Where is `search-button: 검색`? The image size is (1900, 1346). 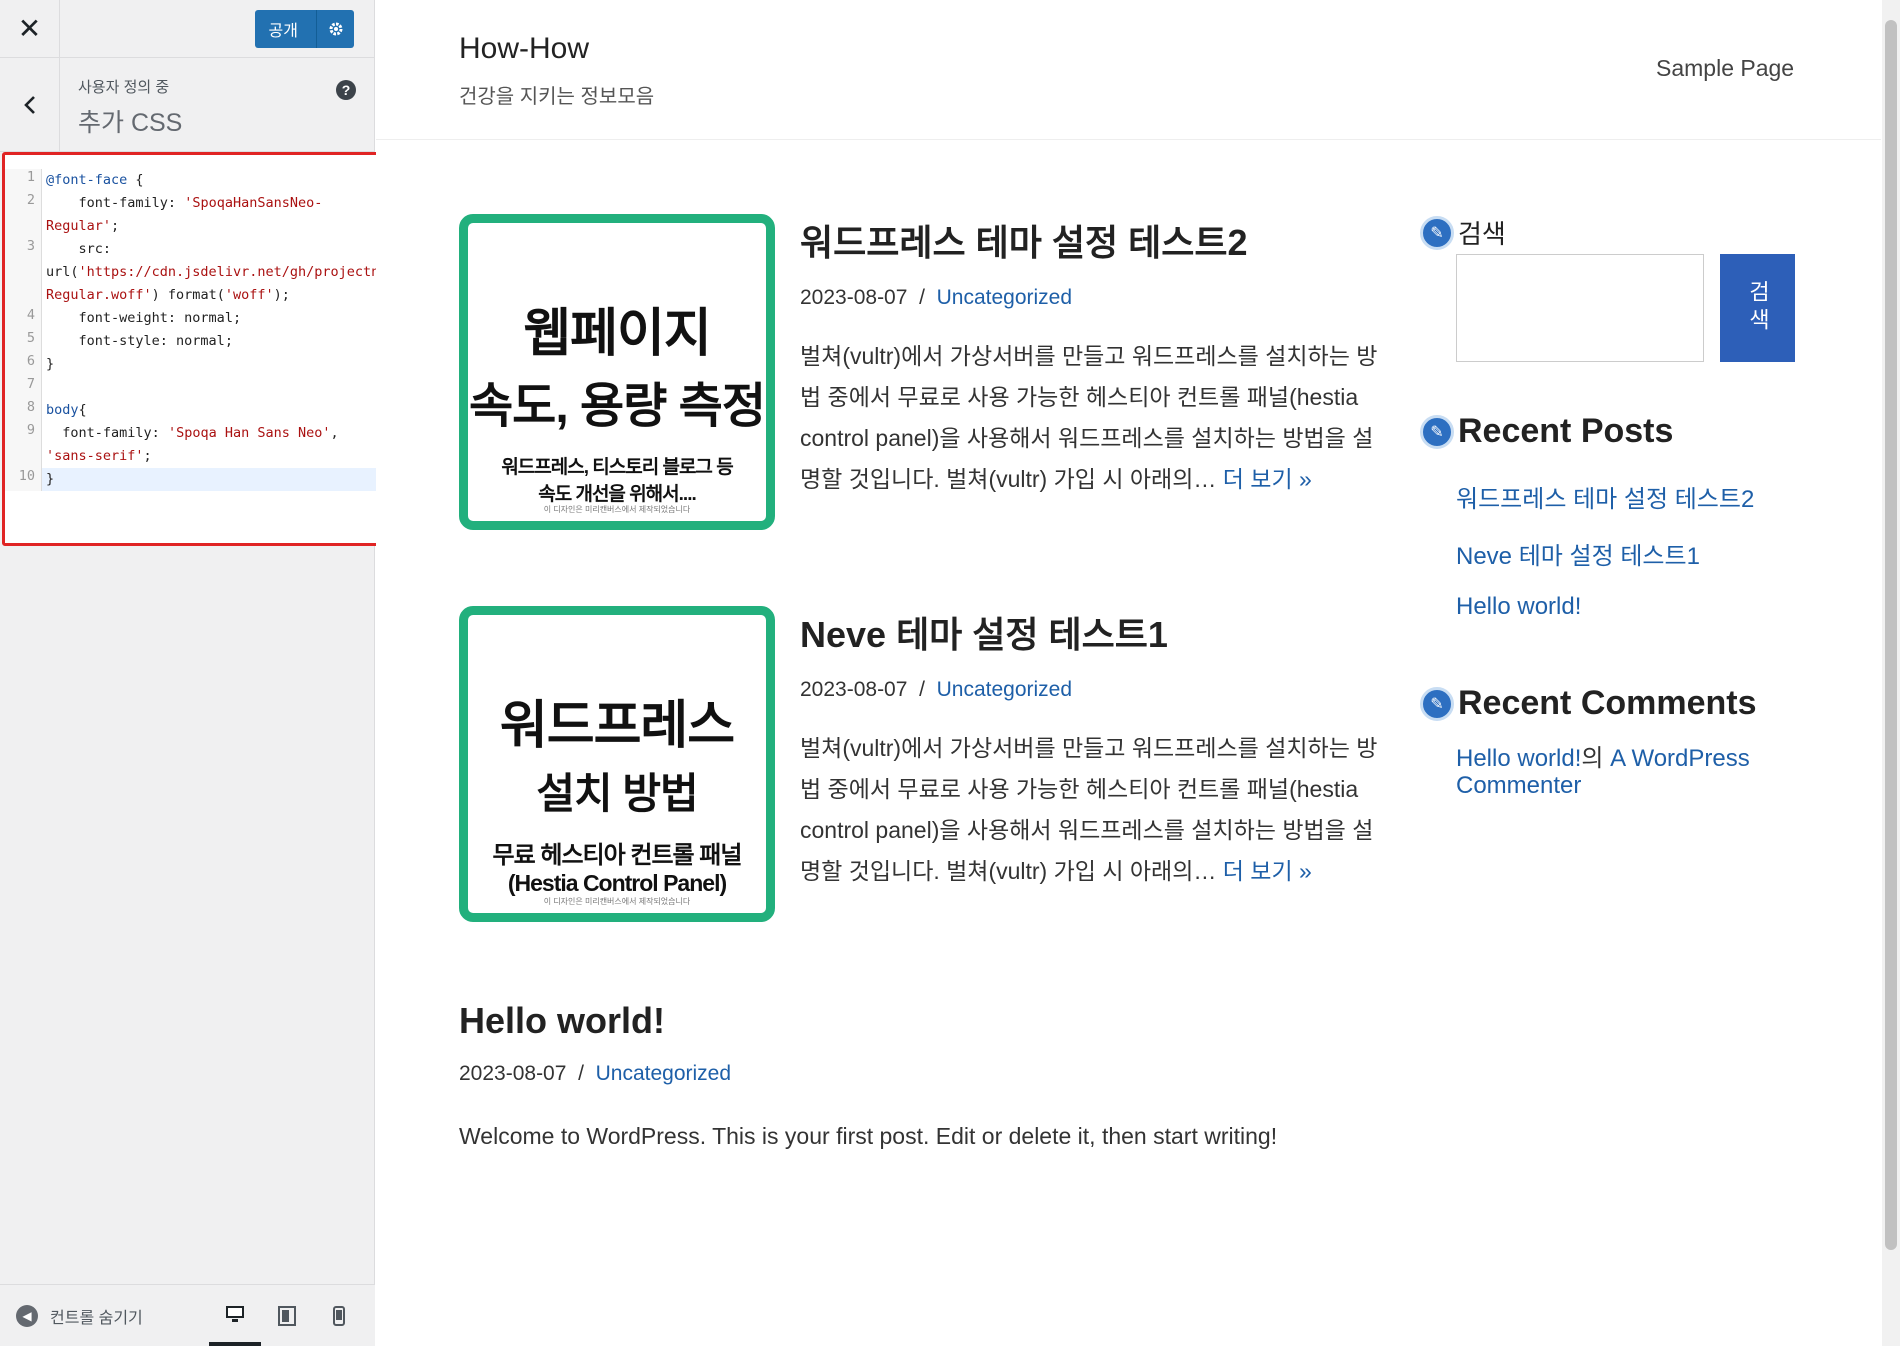
search-button: 검색 is located at coordinates (1757, 308).